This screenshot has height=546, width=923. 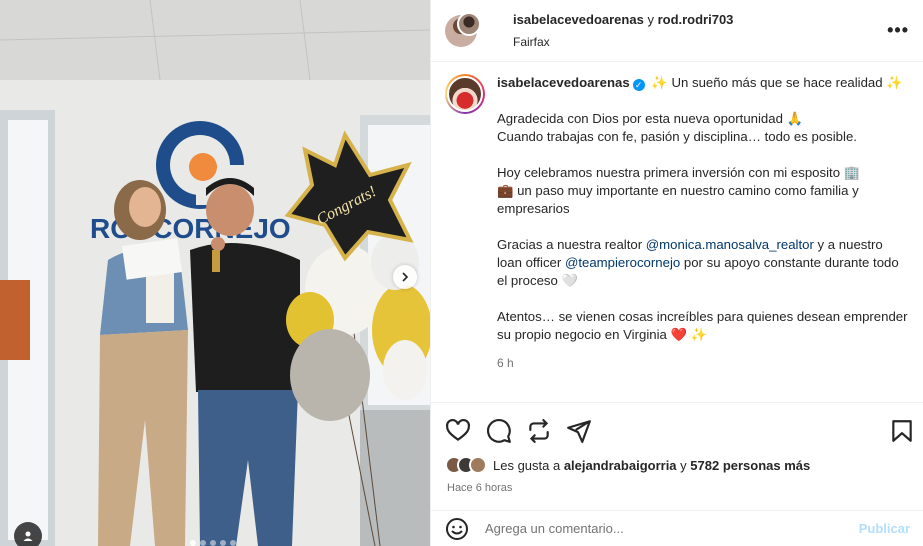 What do you see at coordinates (620, 465) in the screenshot?
I see `liker-username: alejandrabaigorria` at bounding box center [620, 465].